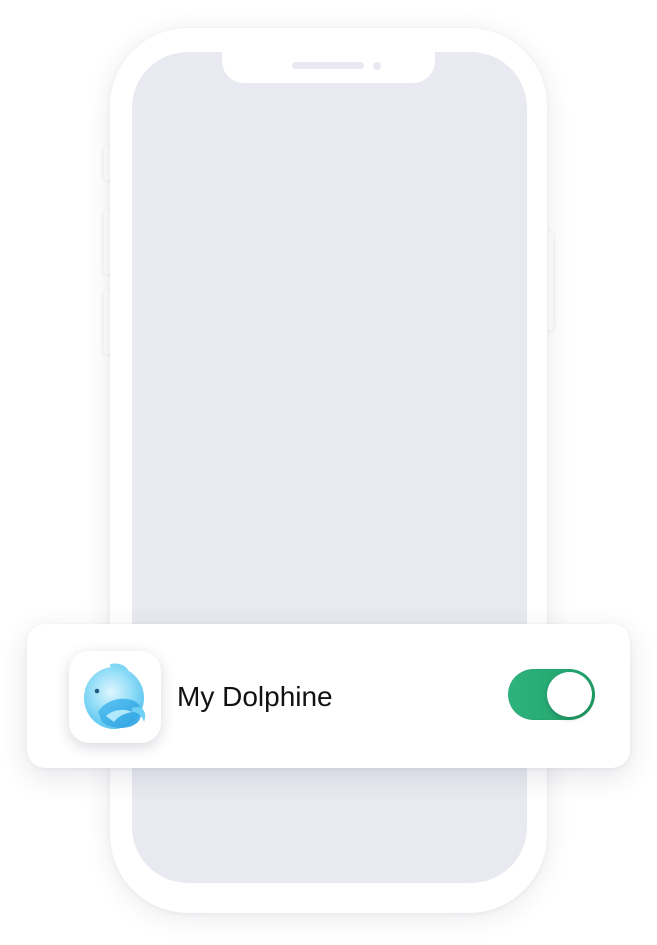 This screenshot has height=945, width=657. I want to click on app-toggle-card: My Dolphine, so click(328, 696).